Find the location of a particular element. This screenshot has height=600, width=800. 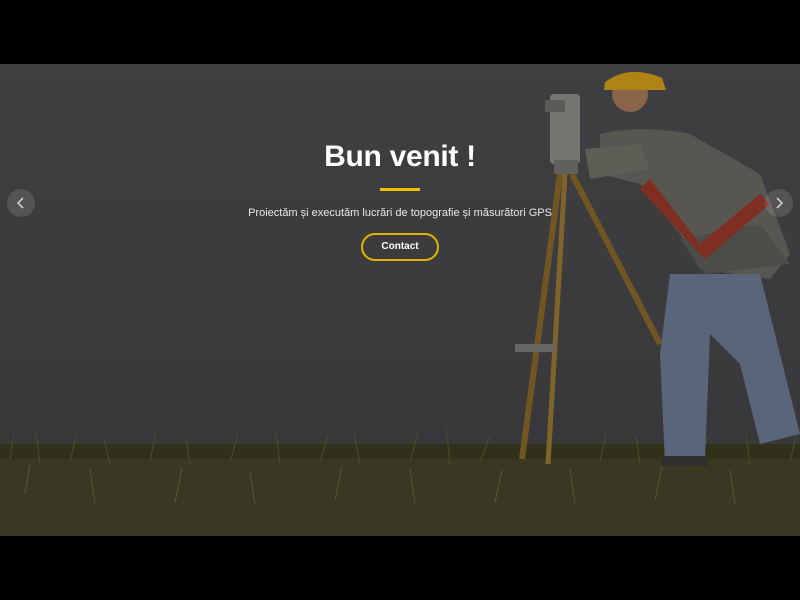

contact-button: Contact is located at coordinates (400, 247).